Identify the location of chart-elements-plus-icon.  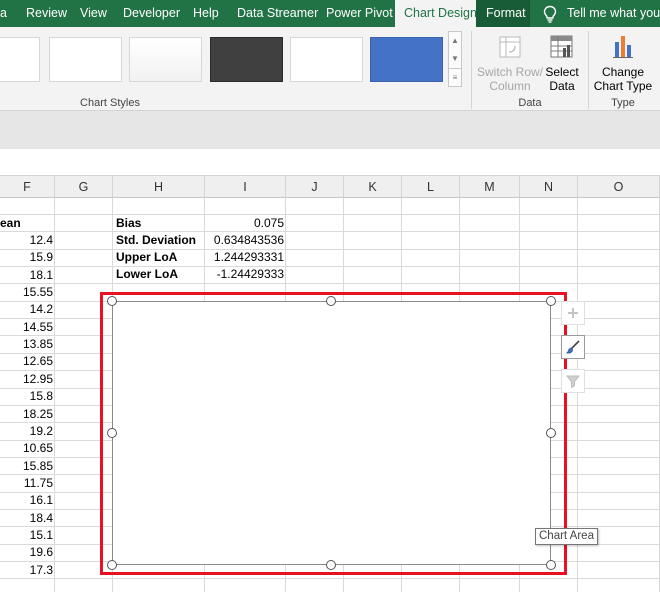
(573, 313).